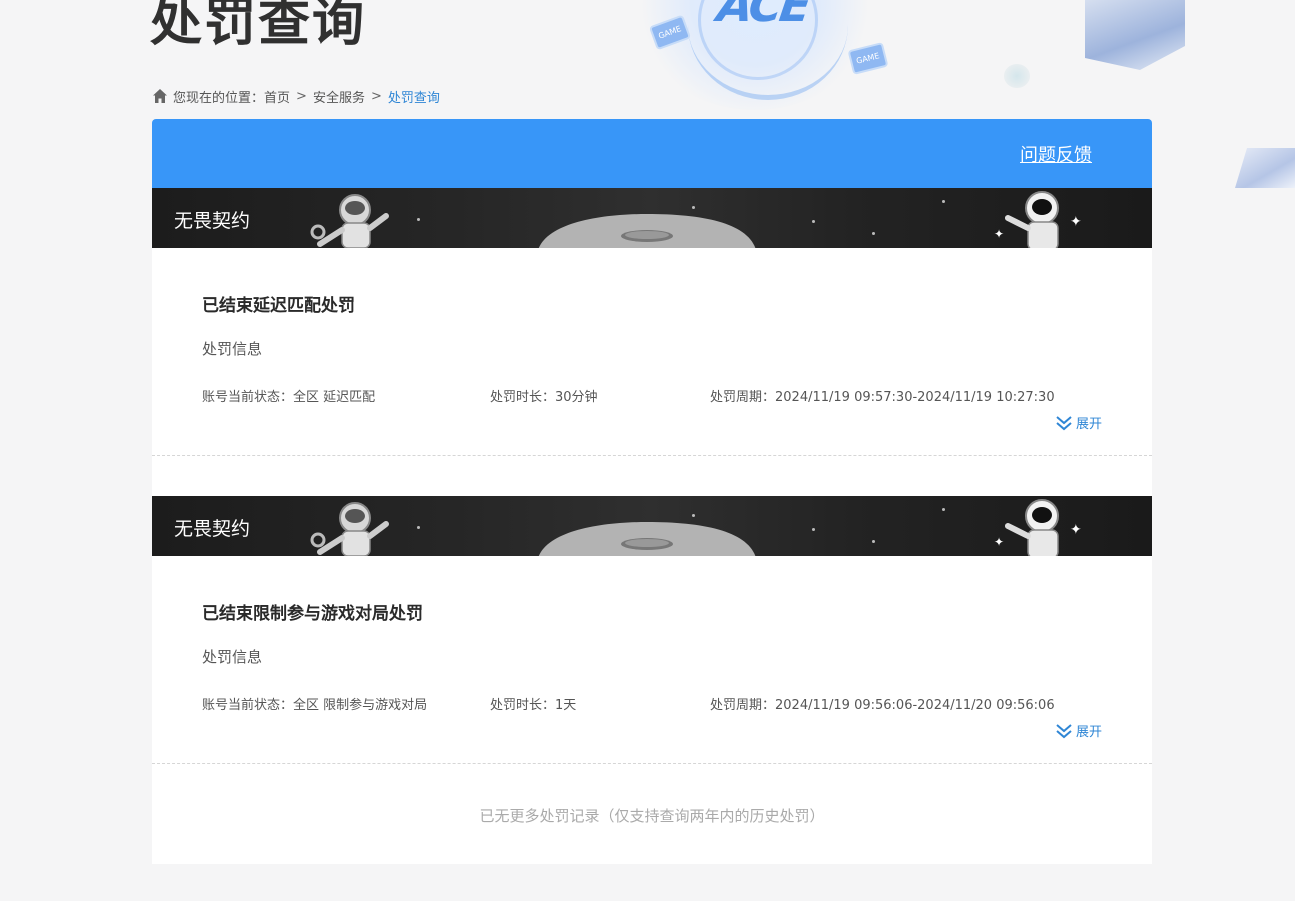 The height and width of the screenshot is (901, 1295). What do you see at coordinates (758, 40) in the screenshot?
I see `ace-badge-ring-inner` at bounding box center [758, 40].